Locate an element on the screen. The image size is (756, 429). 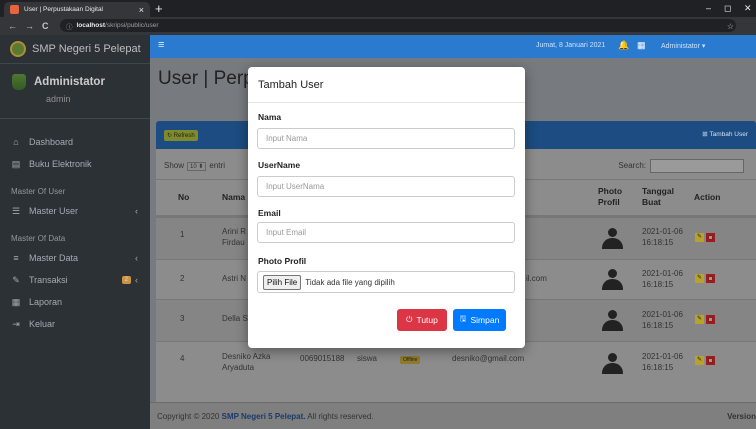
file-status: Tidak ada file yang dipilih is located at coordinates (350, 282).